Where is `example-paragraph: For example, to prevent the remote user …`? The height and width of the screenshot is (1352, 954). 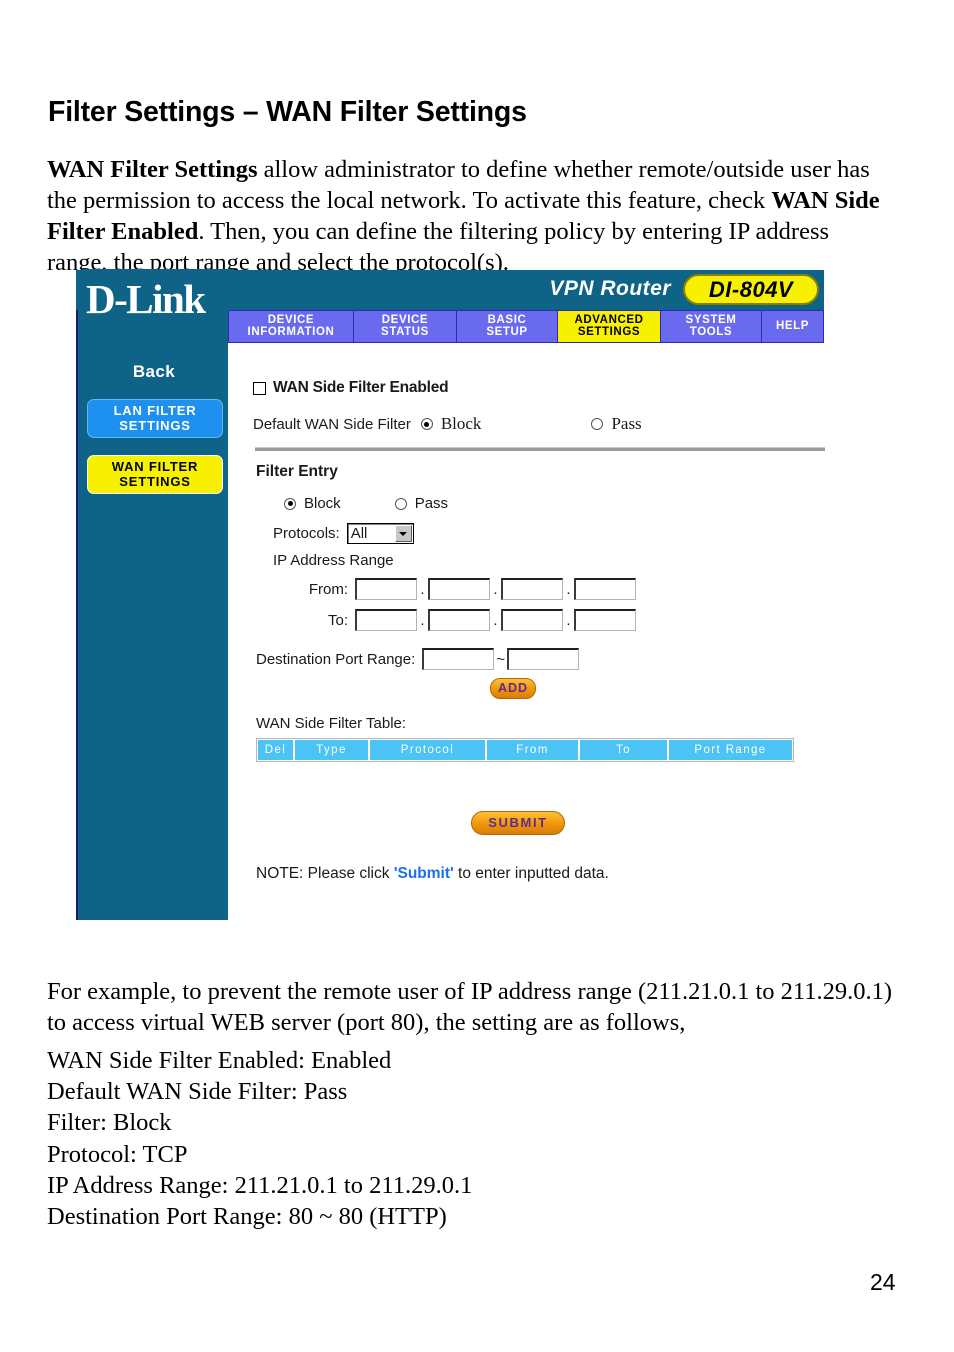 example-paragraph: For example, to prevent the remote user … is located at coordinates (470, 1006).